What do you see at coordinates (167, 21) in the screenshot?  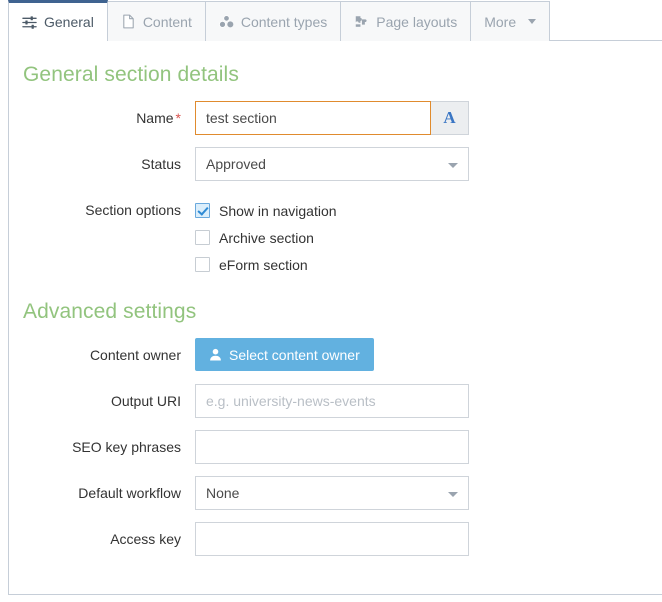 I see `tab-content-label: Content` at bounding box center [167, 21].